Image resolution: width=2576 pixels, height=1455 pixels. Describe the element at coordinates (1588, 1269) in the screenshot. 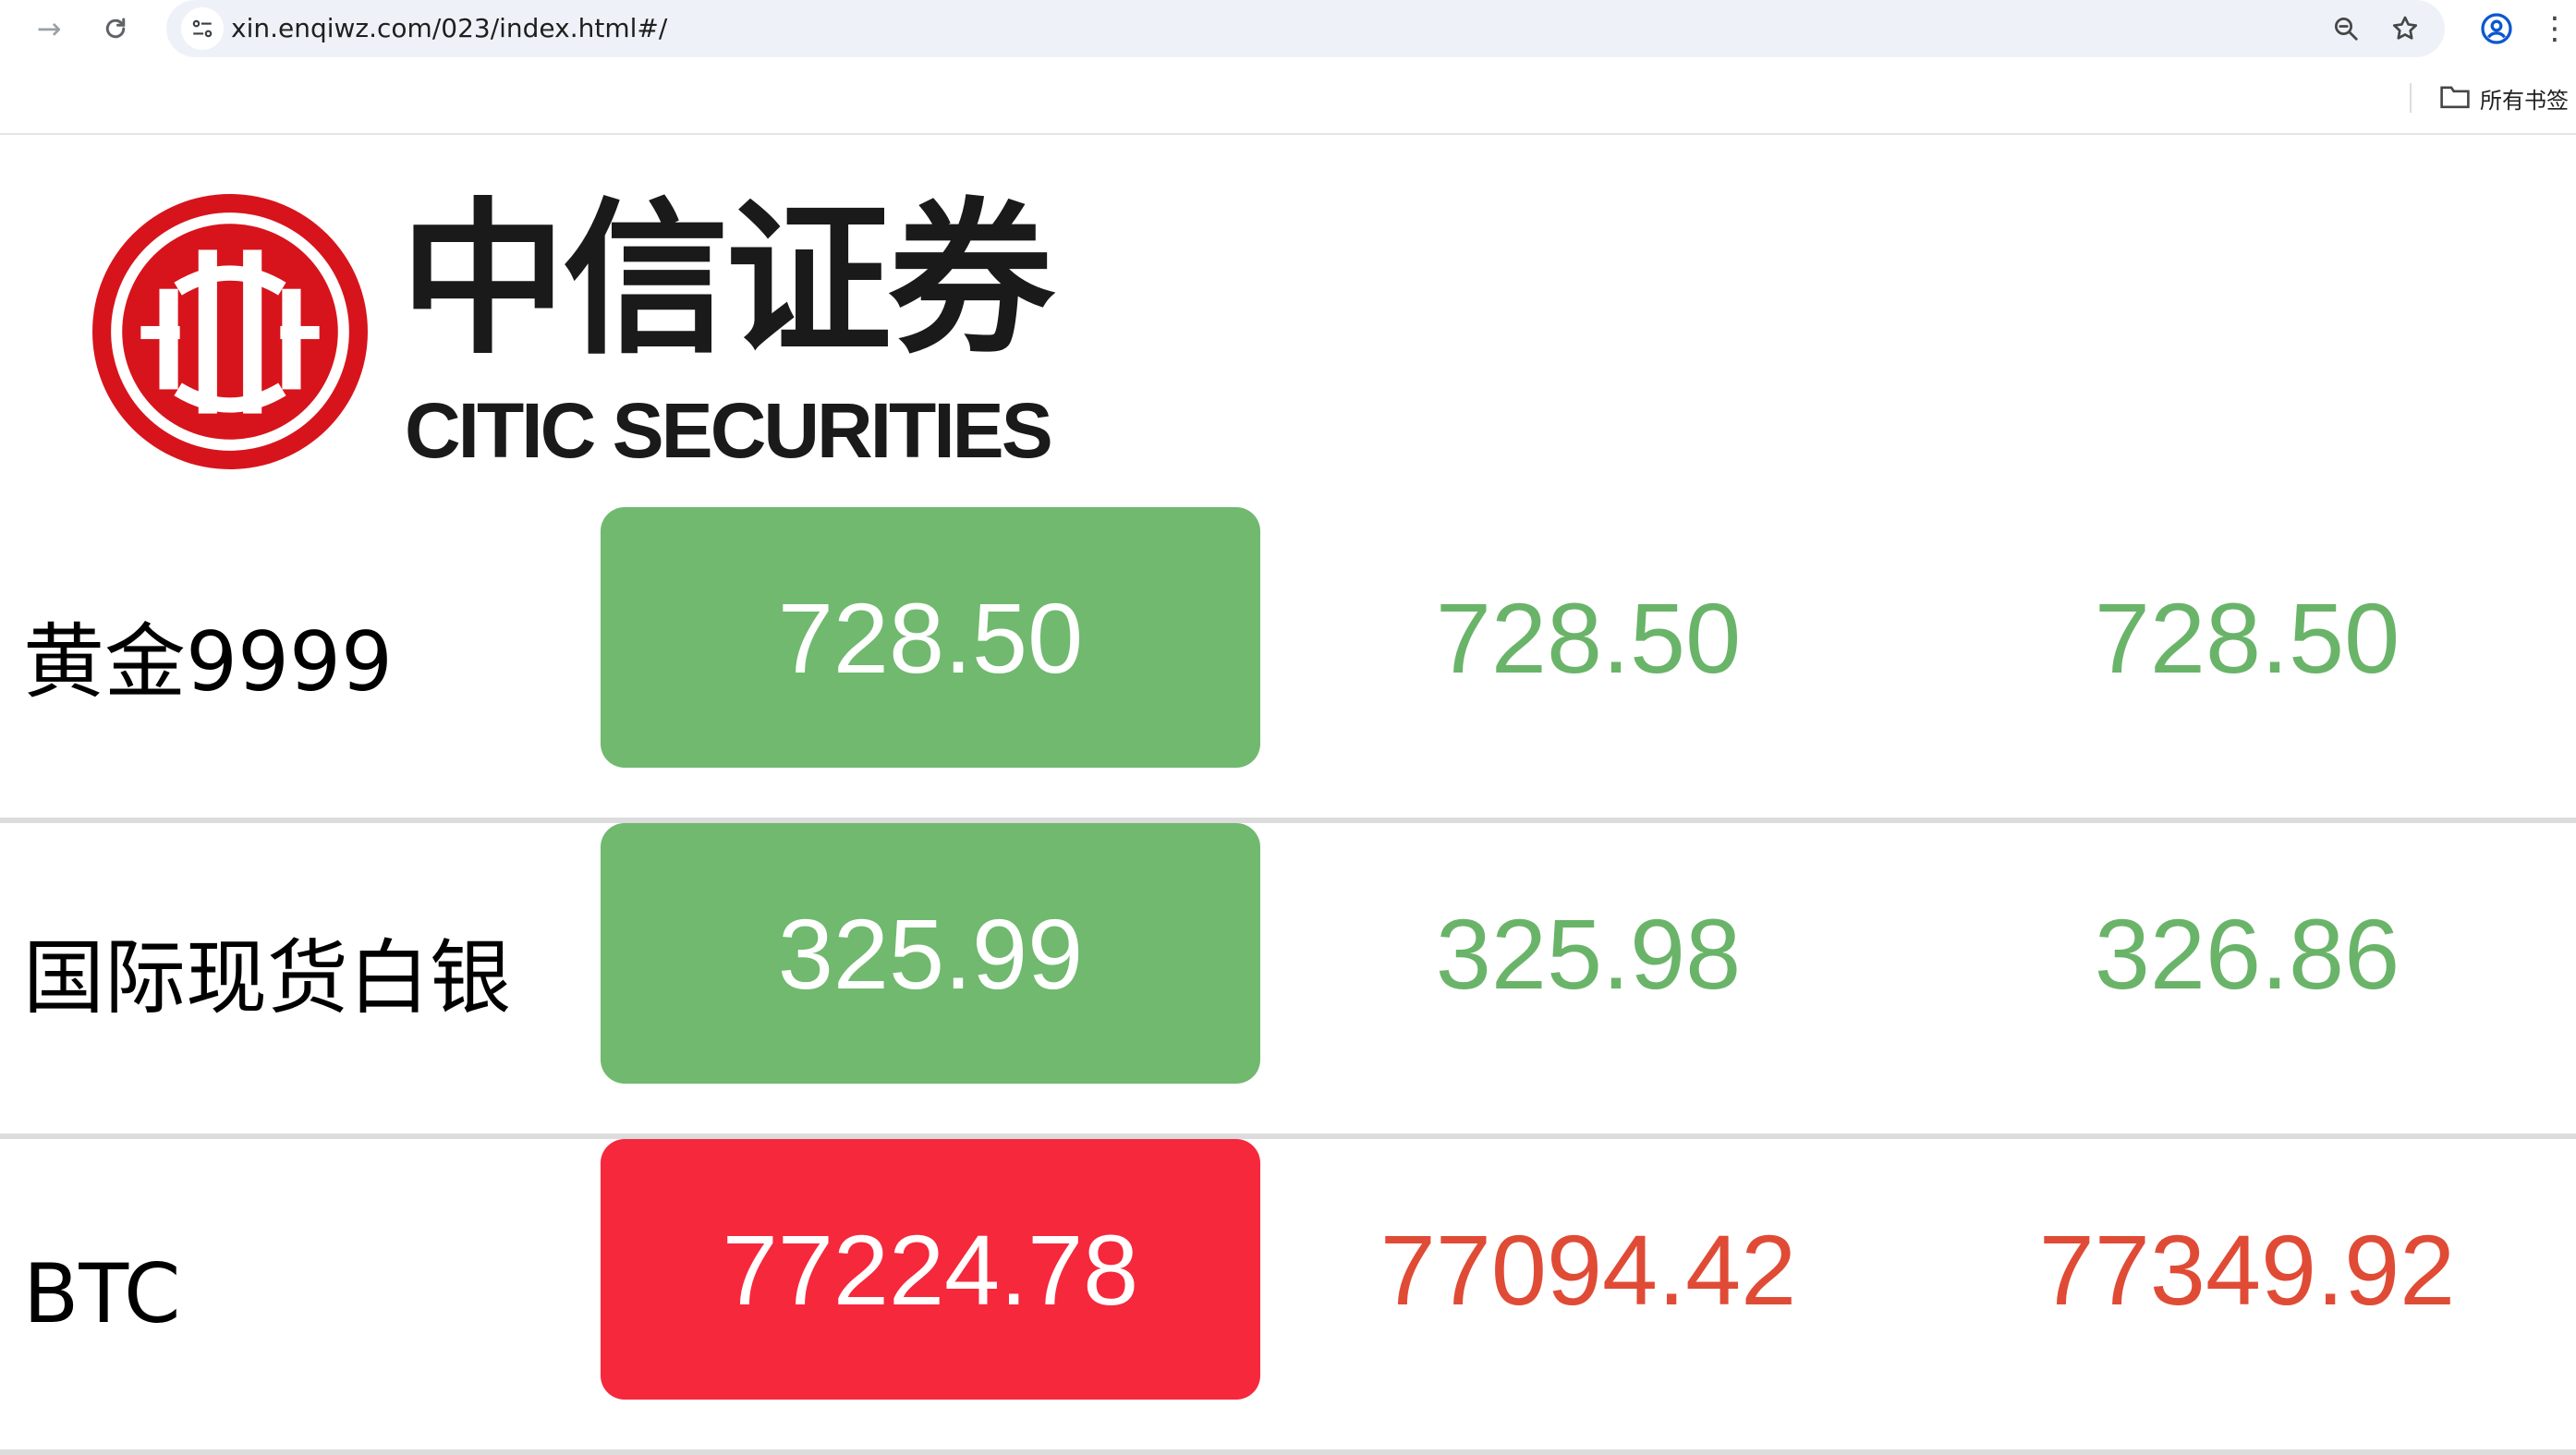

I see `low-price: 77094.42` at that location.